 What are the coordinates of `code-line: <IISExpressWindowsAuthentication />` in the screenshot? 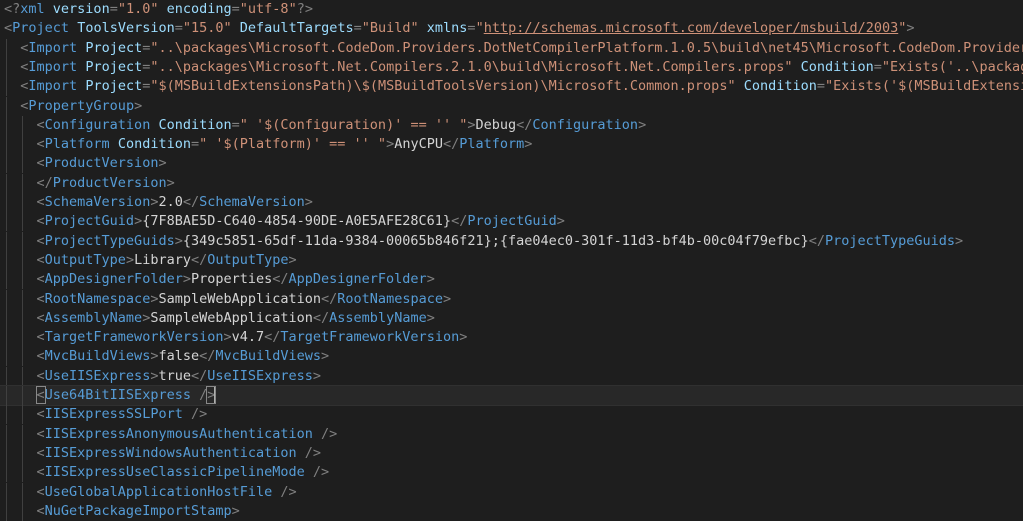 It's located at (511, 453).